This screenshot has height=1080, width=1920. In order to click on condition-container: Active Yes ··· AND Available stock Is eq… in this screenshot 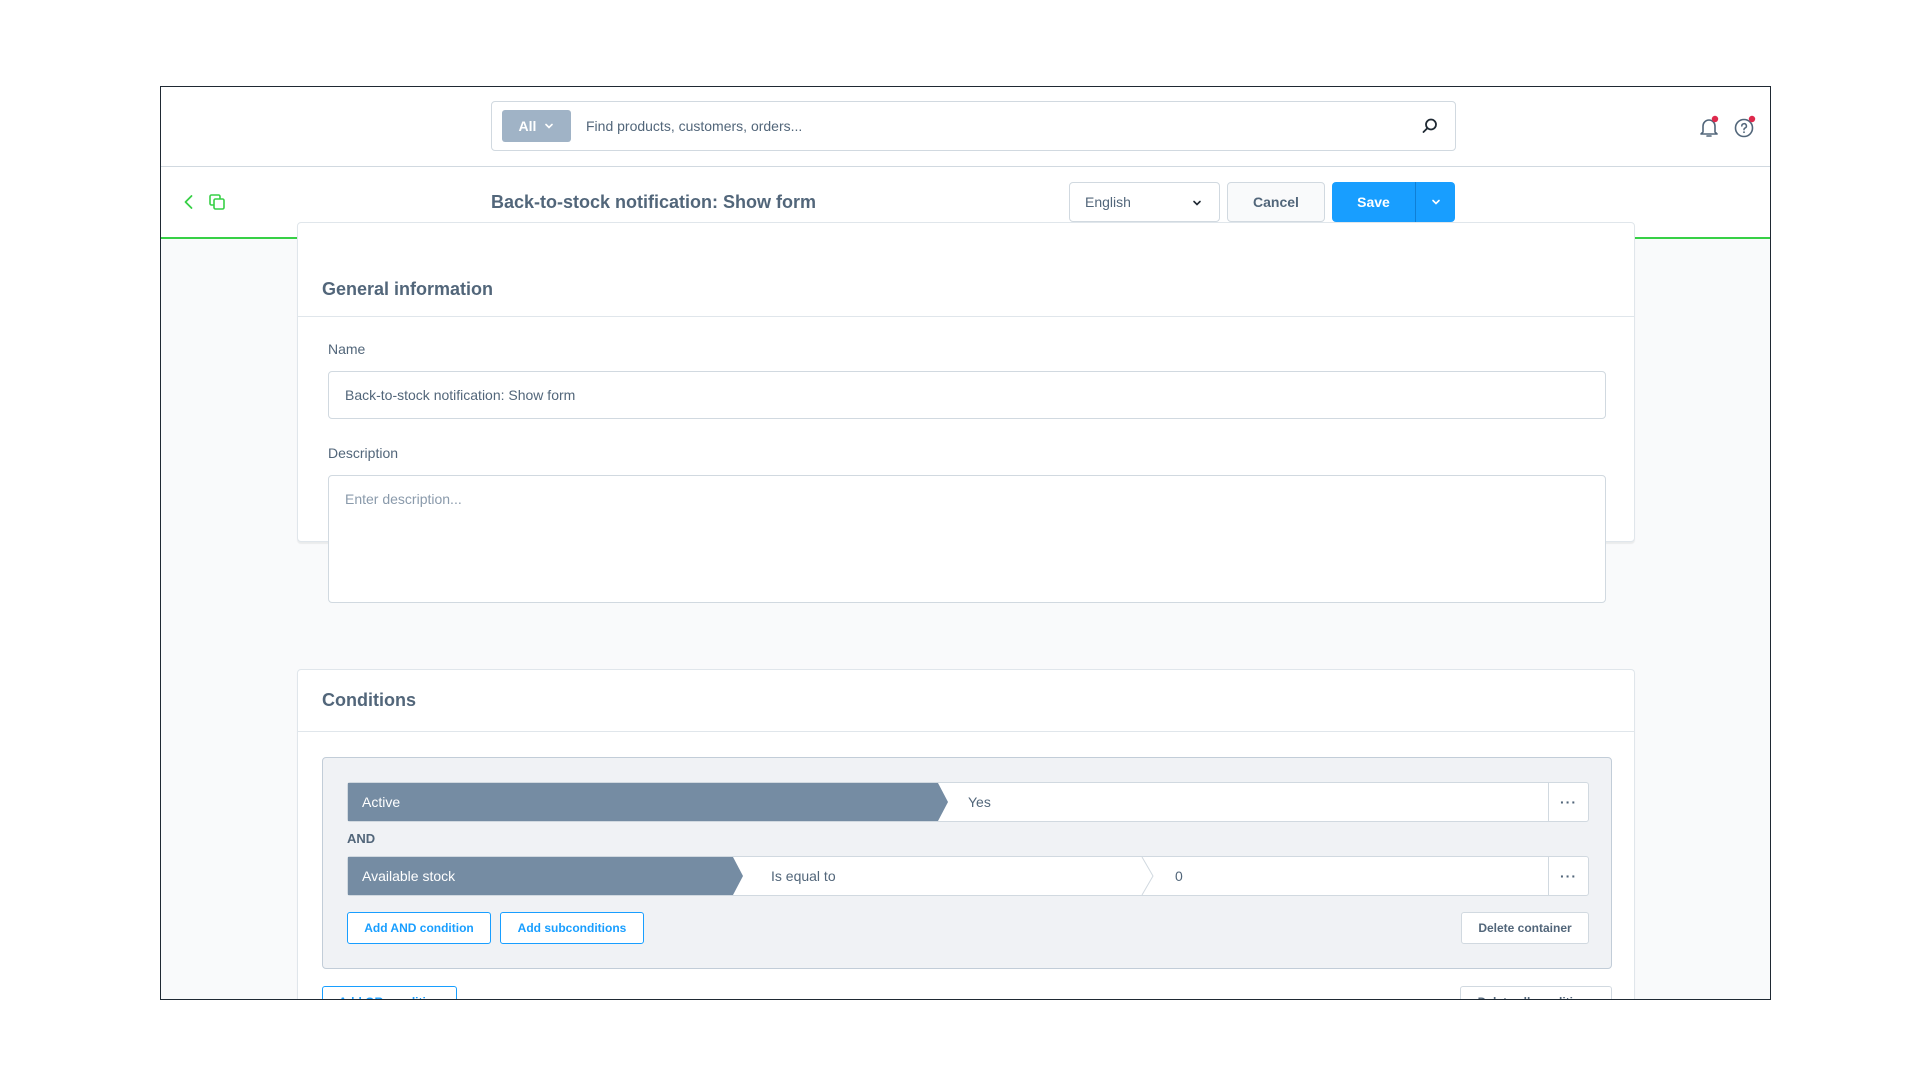, I will do `click(967, 863)`.